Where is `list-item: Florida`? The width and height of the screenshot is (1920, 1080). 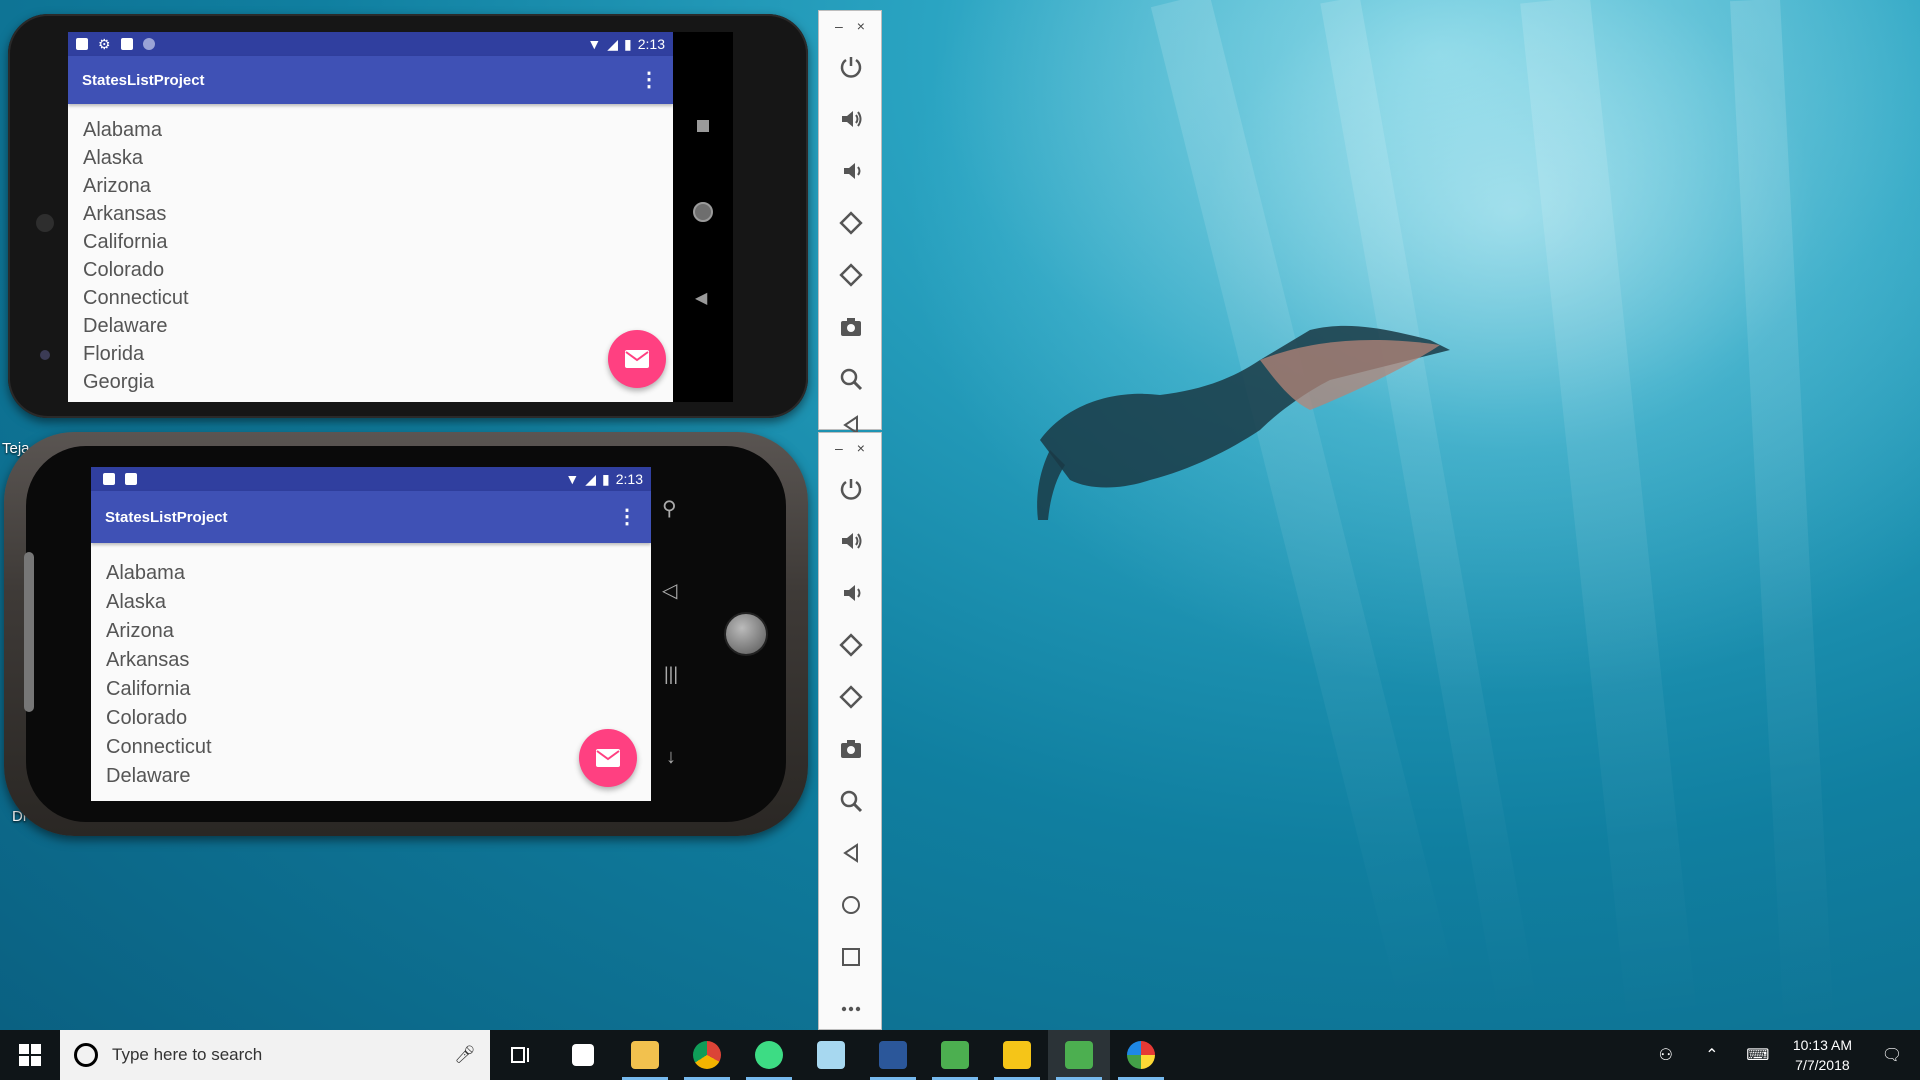
list-item: Florida is located at coordinates (370, 354).